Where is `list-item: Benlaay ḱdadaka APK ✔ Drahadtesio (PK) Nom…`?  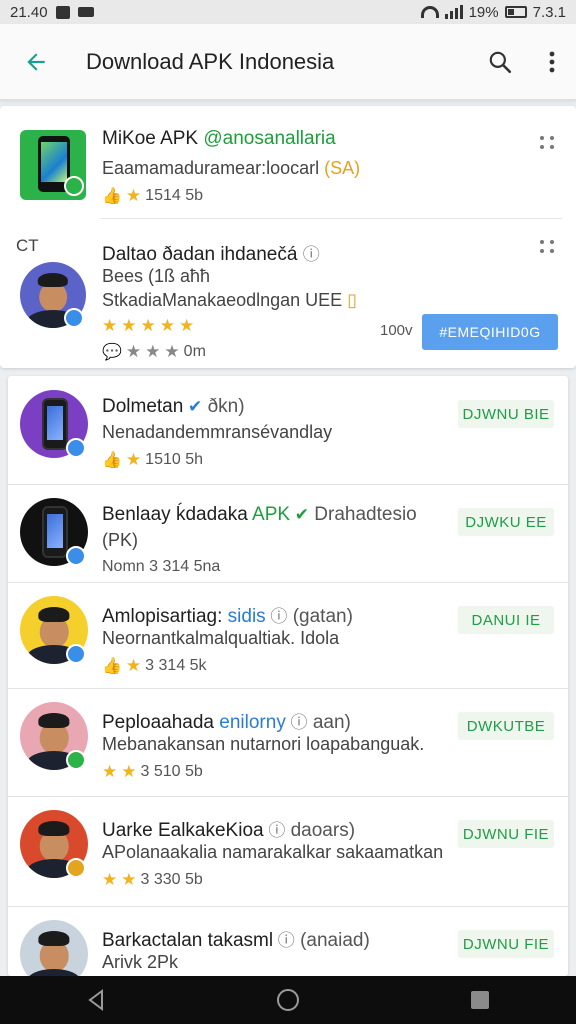
list-item: Benlaay ḱdadaka APK ✔ Drahadtesio (PK) Nom… is located at coordinates (288, 533).